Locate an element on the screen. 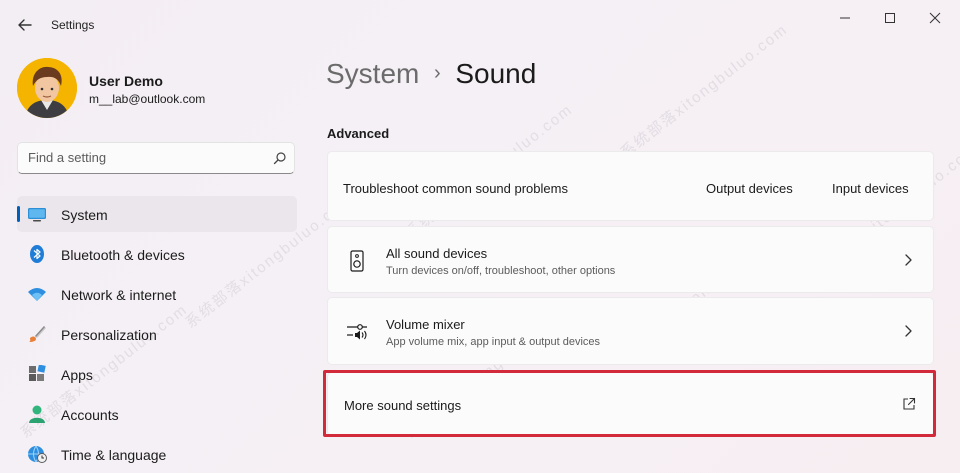 This screenshot has height=473, width=960. sidebar-item-label: System is located at coordinates (84, 215).